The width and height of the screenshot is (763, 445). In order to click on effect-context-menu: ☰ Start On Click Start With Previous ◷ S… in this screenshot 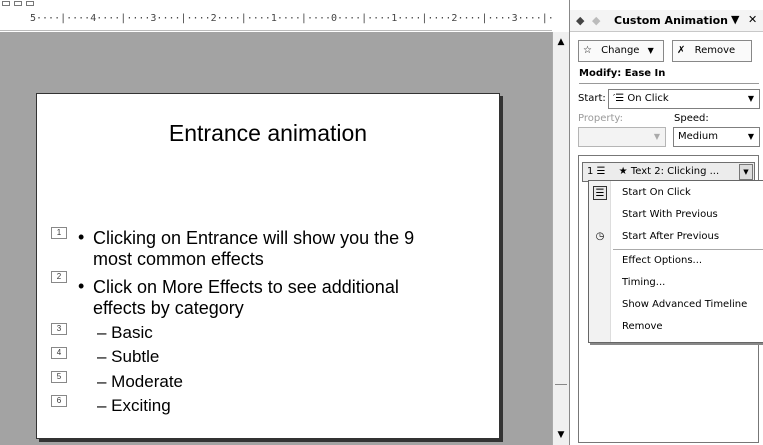, I will do `click(675, 261)`.